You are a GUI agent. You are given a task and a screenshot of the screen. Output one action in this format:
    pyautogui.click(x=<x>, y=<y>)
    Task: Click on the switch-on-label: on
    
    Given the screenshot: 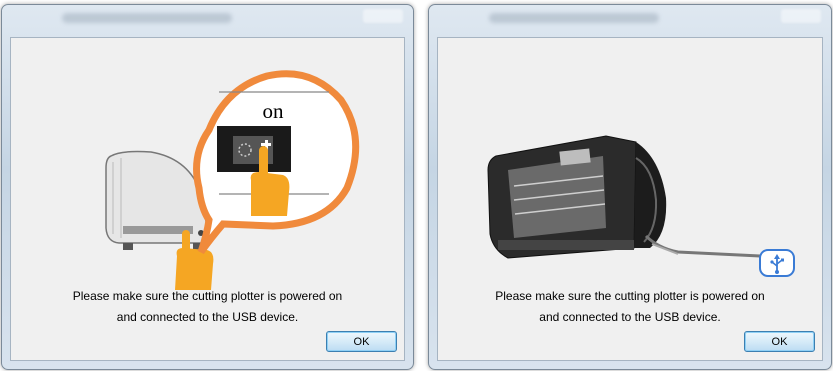 What is the action you would take?
    pyautogui.click(x=274, y=111)
    